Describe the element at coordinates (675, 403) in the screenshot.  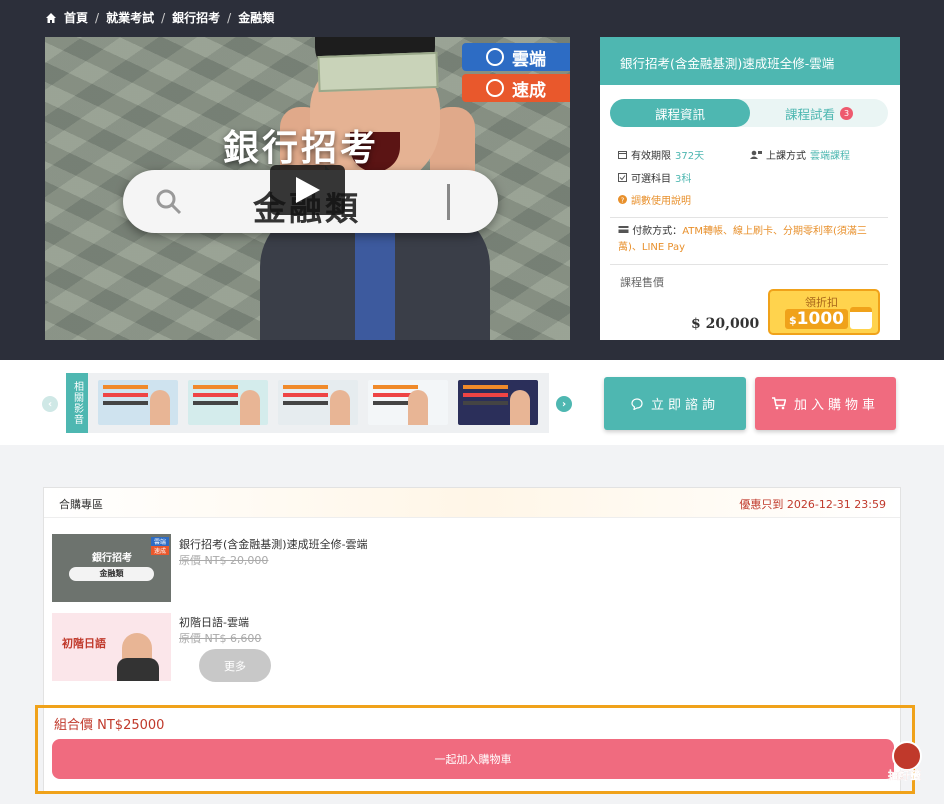
I see `consult-button: 立即諮詢` at that location.